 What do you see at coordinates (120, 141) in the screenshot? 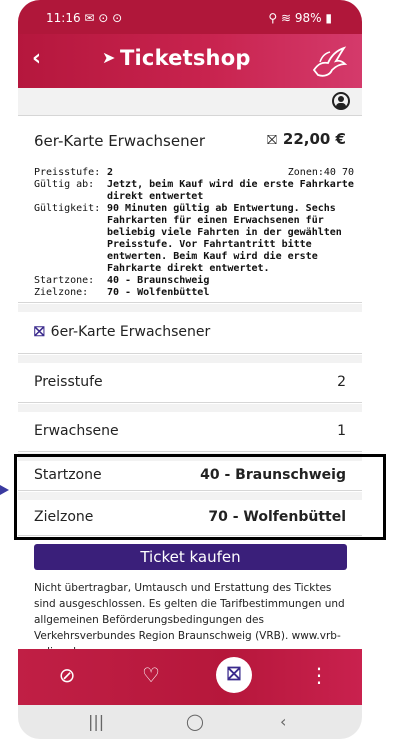
I see `ticket-name: 6er-Karte Erwachsener` at bounding box center [120, 141].